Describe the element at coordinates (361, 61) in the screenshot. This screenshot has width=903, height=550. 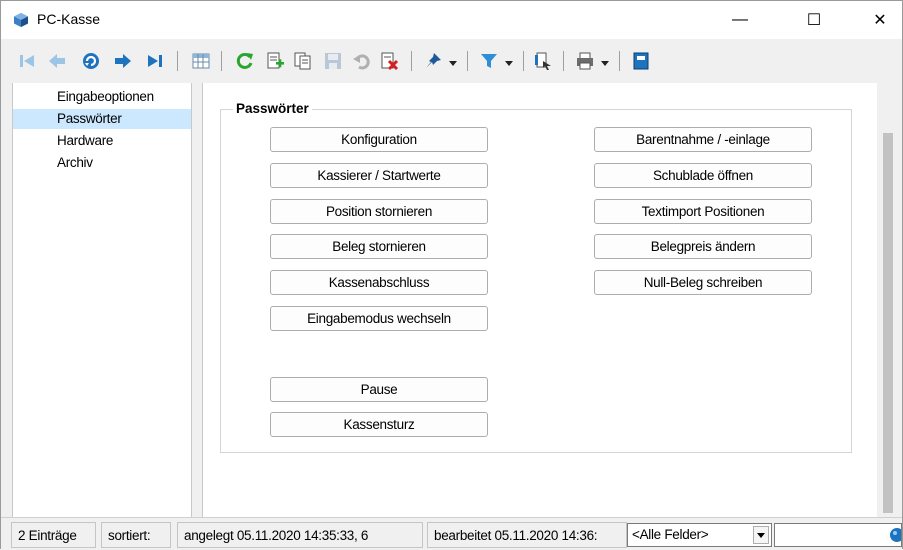
I see `undo-icon` at that location.